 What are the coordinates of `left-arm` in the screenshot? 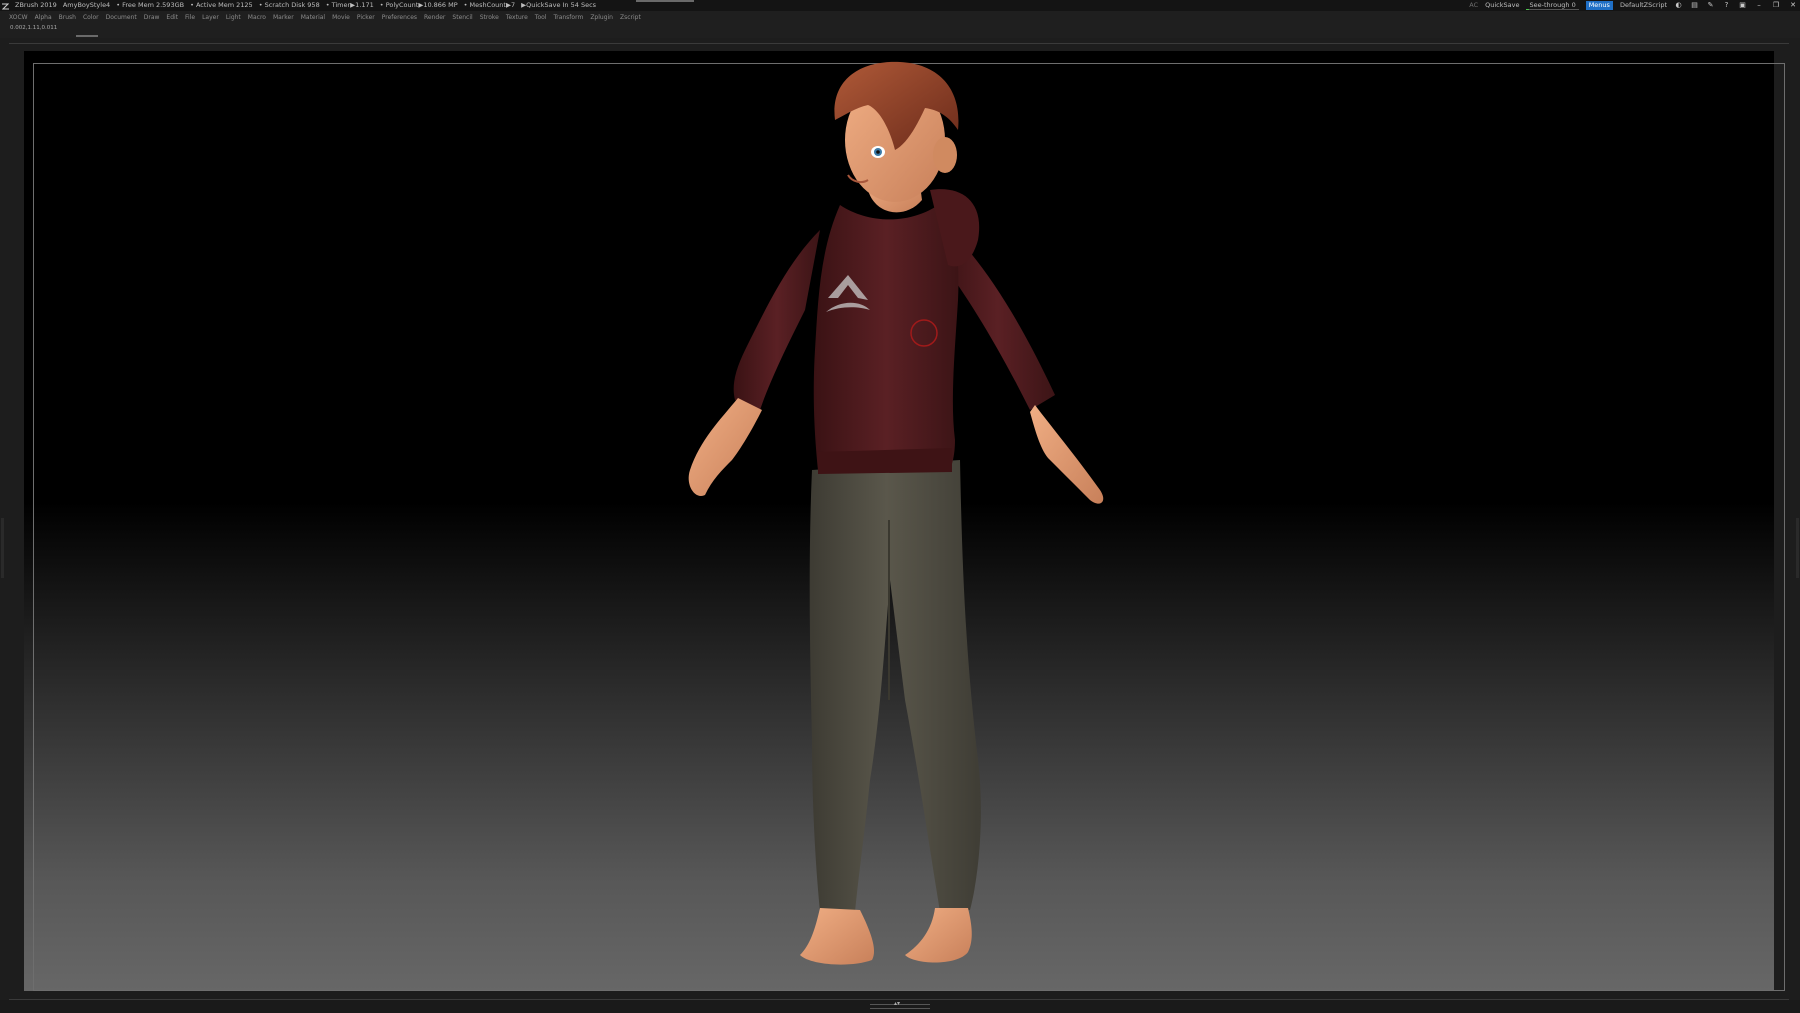 It's located at (754, 363).